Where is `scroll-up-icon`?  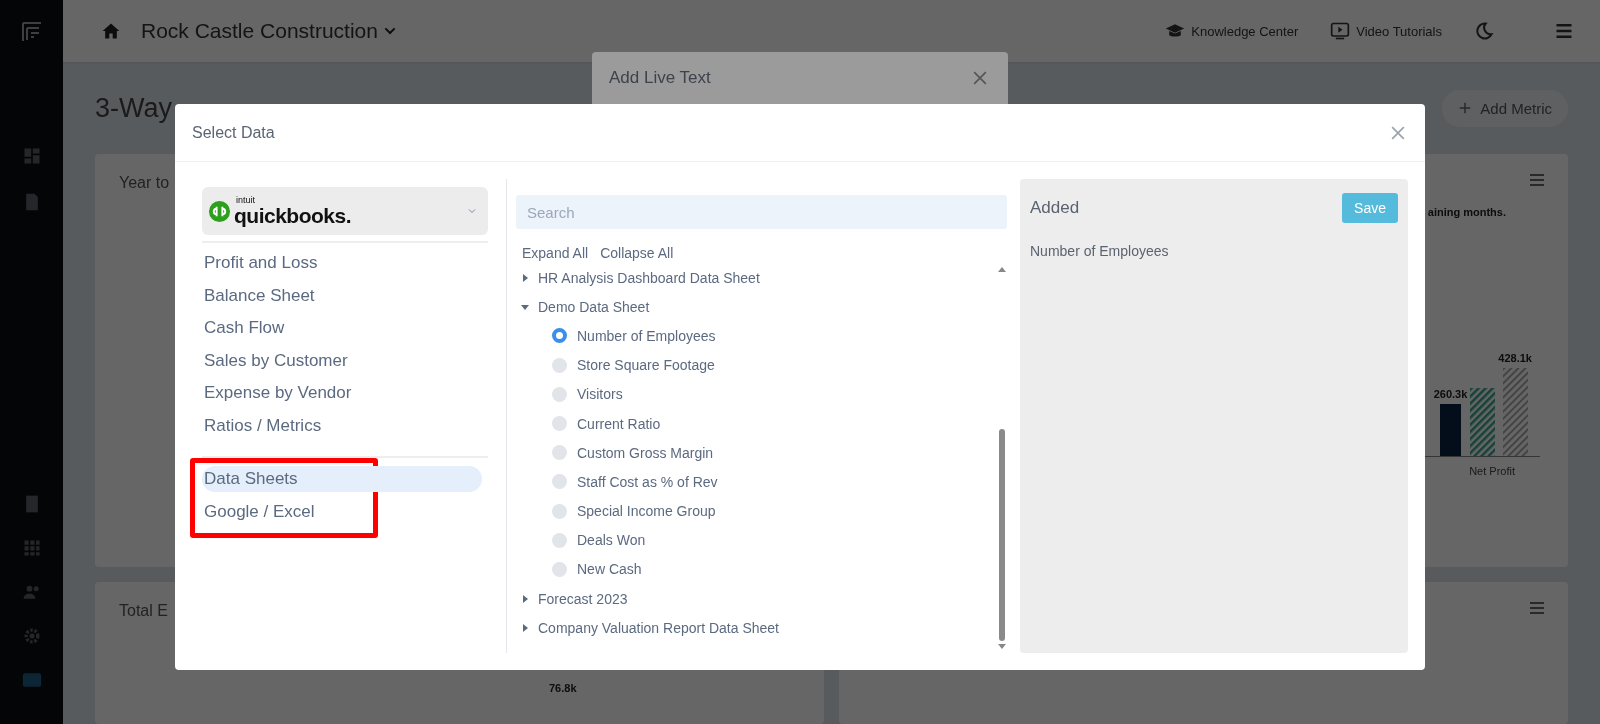
scroll-up-icon is located at coordinates (1002, 269).